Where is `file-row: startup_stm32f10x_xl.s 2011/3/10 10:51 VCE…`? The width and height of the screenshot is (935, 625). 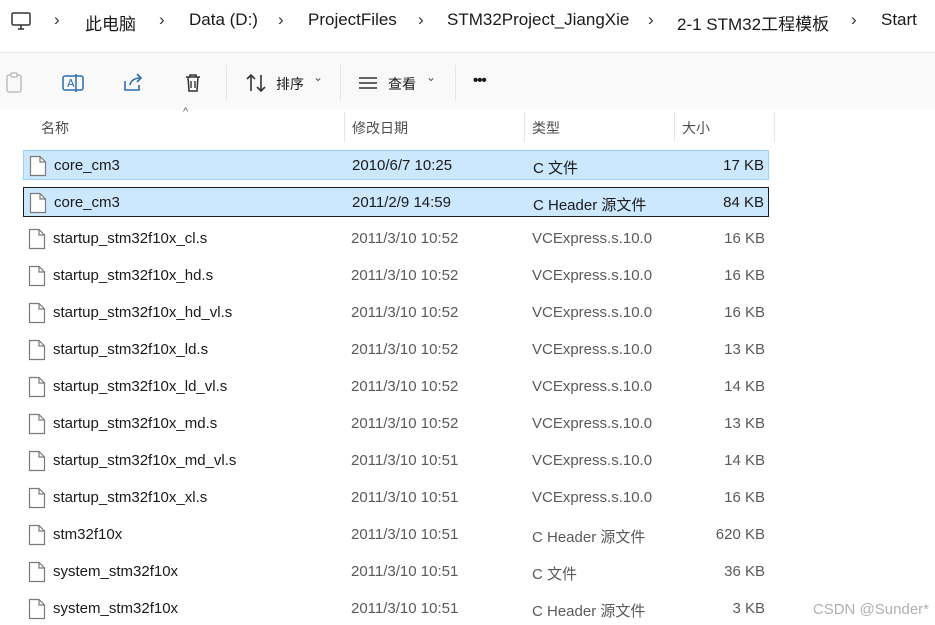 file-row: startup_stm32f10x_xl.s 2011/3/10 10:51 VCE… is located at coordinates (396, 498).